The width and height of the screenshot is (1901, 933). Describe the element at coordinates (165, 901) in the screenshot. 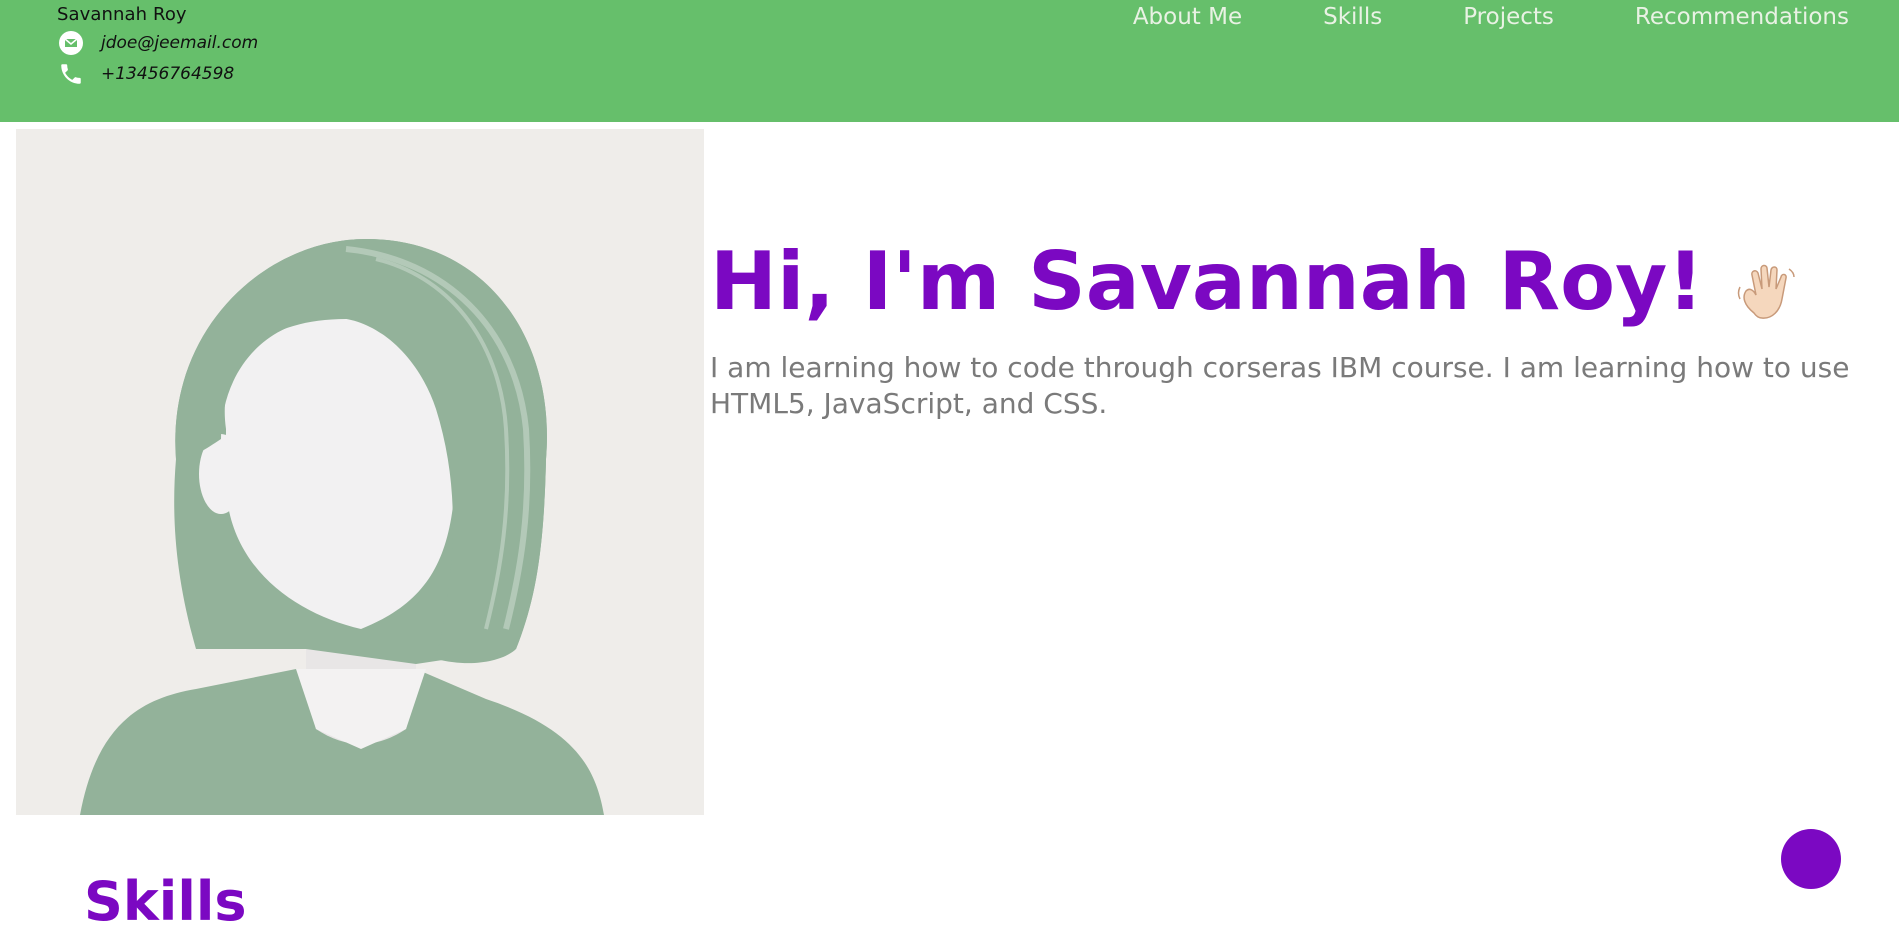

I see `skills-heading: Skills` at that location.